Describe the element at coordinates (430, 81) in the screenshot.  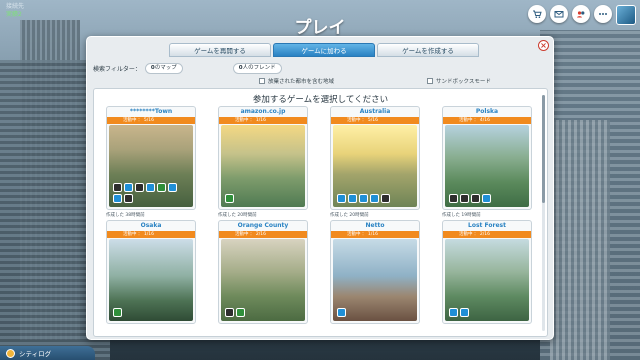
I see `sandbox-checkbox-box` at that location.